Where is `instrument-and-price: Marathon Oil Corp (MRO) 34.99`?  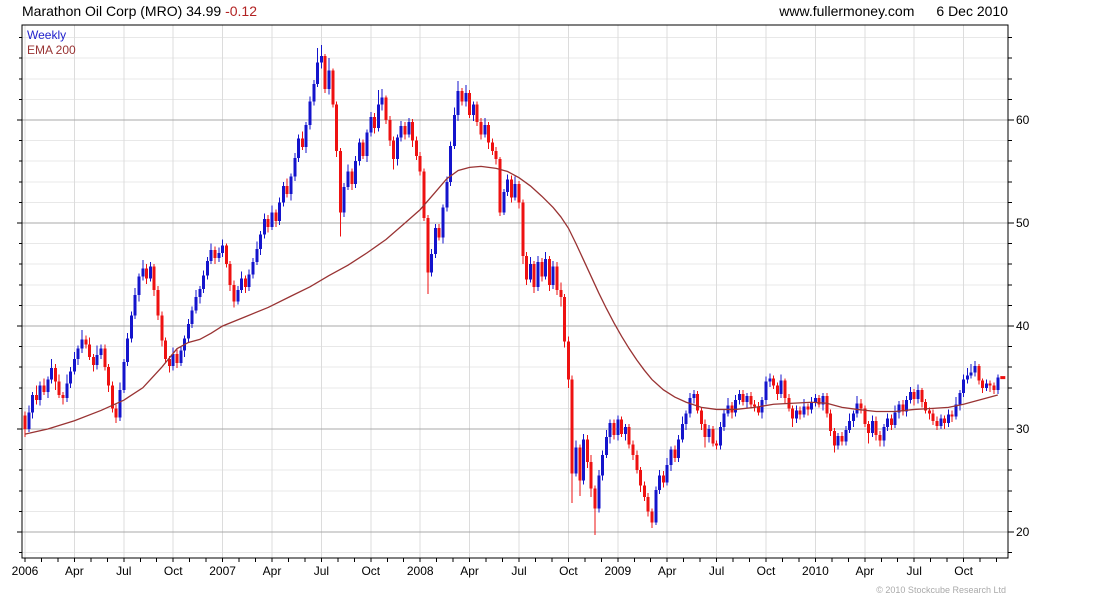
instrument-and-price: Marathon Oil Corp (MRO) 34.99 is located at coordinates (122, 11).